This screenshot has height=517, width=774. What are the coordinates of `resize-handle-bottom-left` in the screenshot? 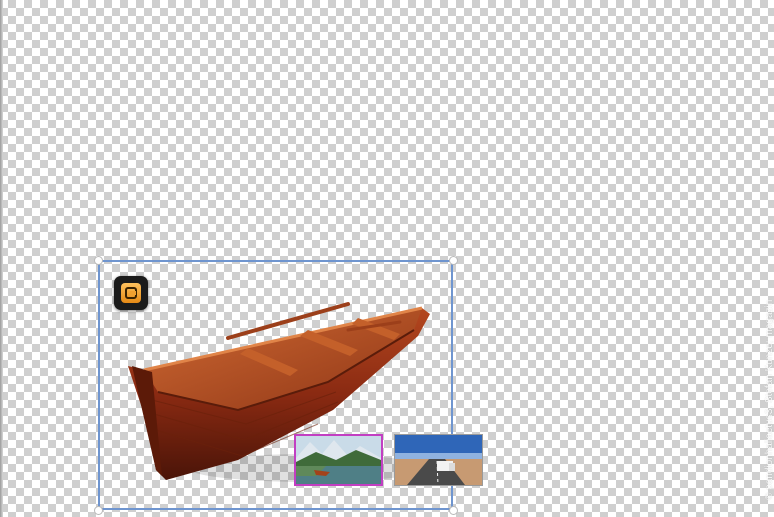 It's located at (98, 510).